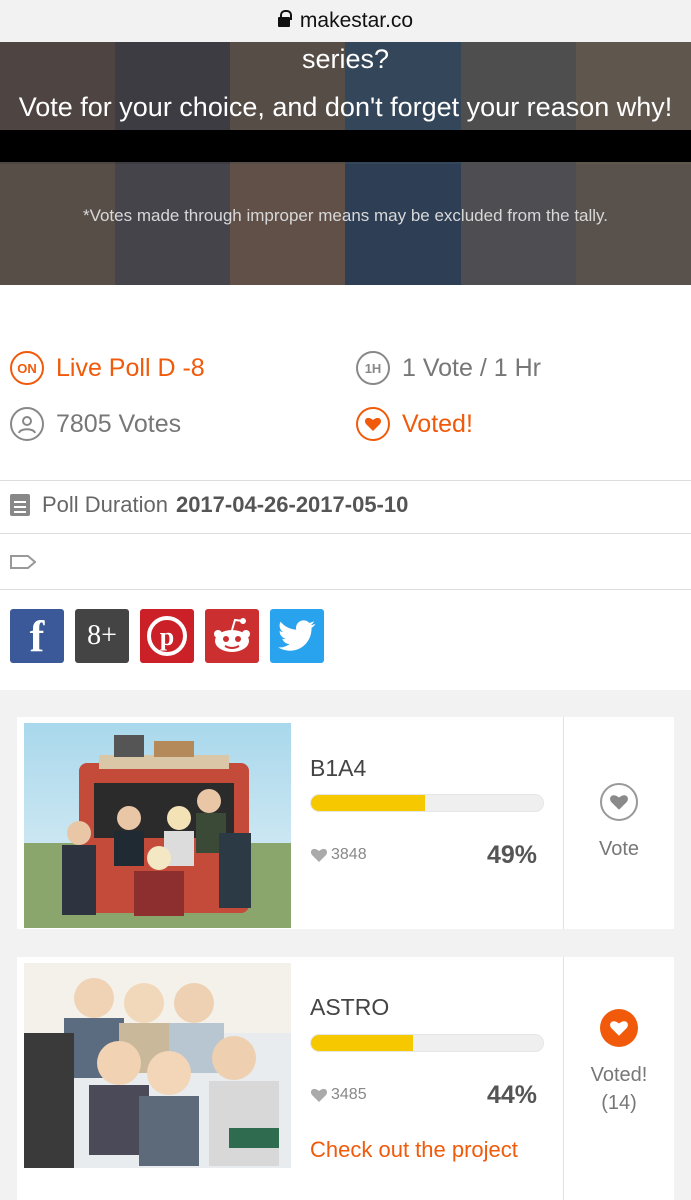  Describe the element at coordinates (119, 423) in the screenshot. I see `total-votes-text: 7805 Votes` at that location.